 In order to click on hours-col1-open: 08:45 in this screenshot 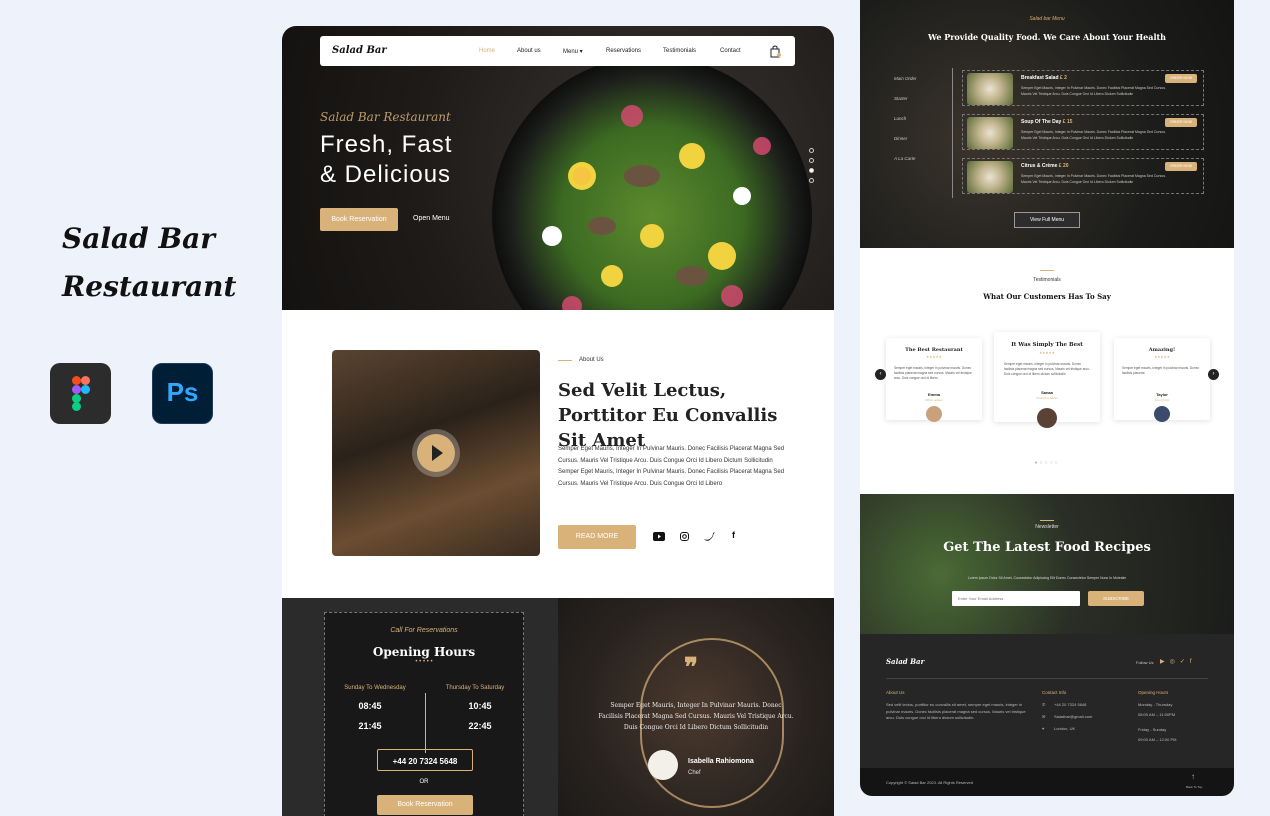, I will do `click(370, 706)`.